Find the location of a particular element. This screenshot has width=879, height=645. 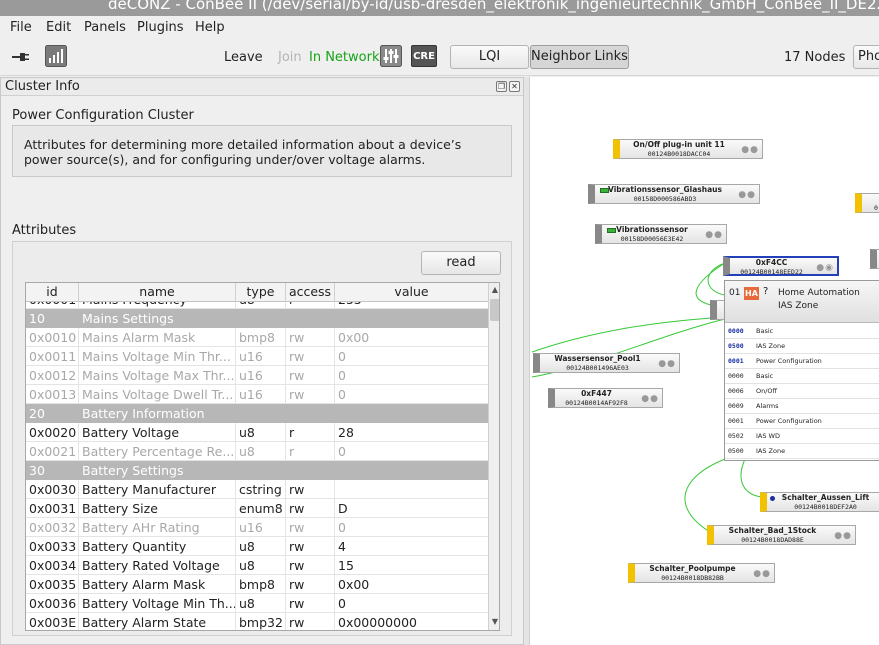

node-wassersensor-pool1: Wassersensor_Pool1 00124B001496AE03 ●● is located at coordinates (606, 363).